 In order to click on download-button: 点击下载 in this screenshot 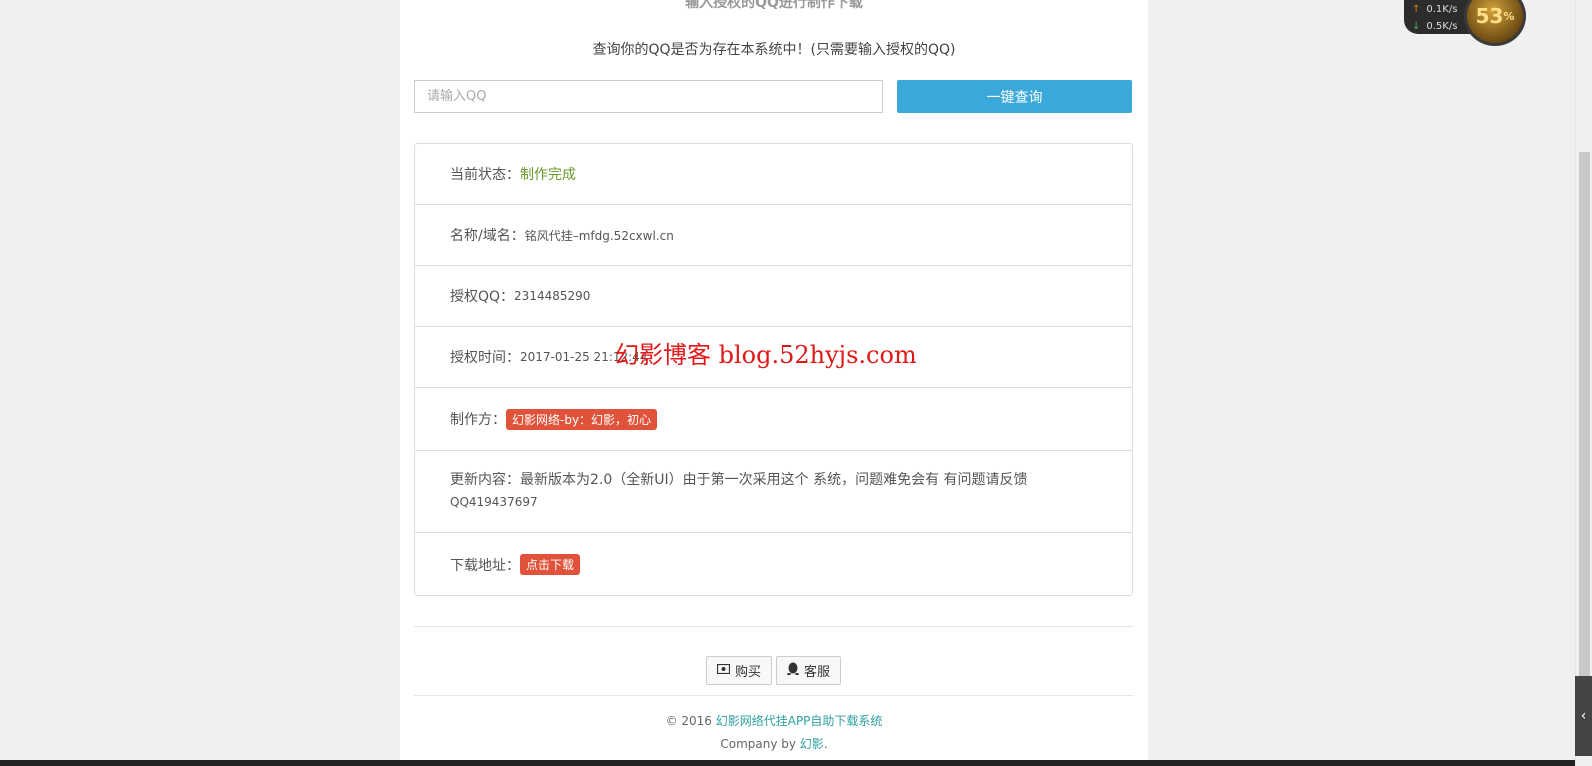, I will do `click(550, 564)`.